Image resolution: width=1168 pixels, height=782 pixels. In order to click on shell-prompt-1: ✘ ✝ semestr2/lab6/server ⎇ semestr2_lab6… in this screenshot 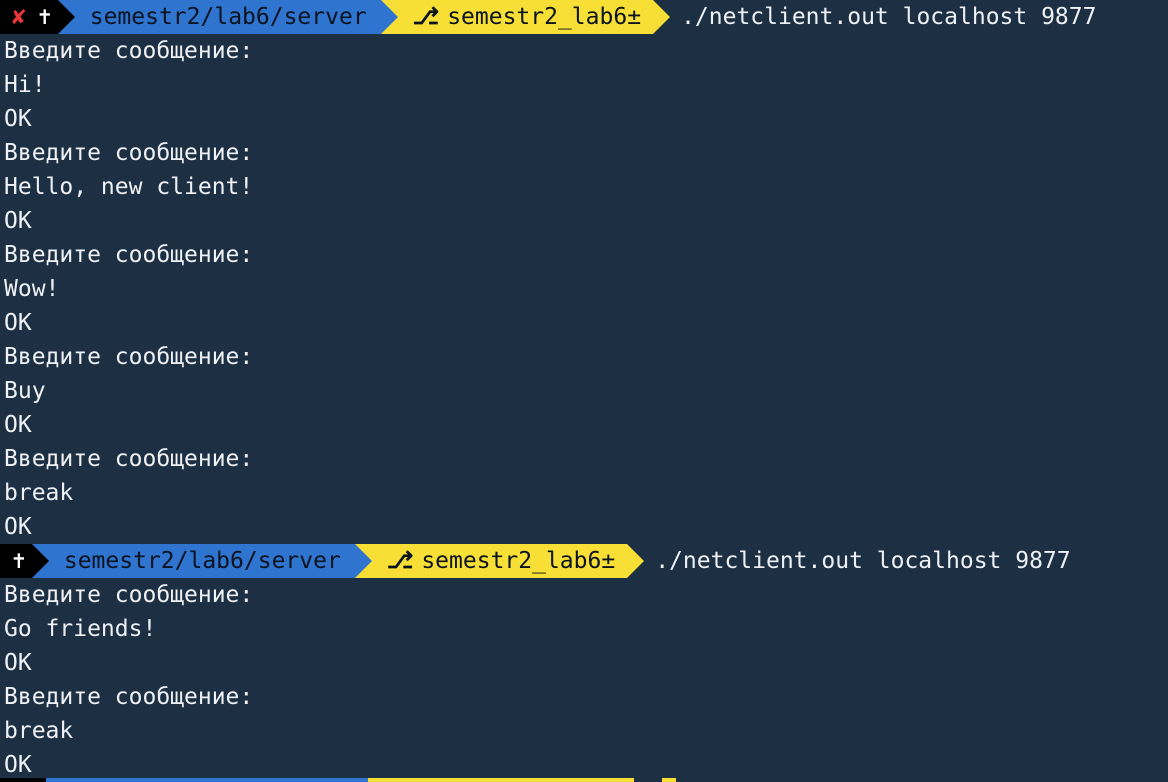, I will do `click(548, 17)`.